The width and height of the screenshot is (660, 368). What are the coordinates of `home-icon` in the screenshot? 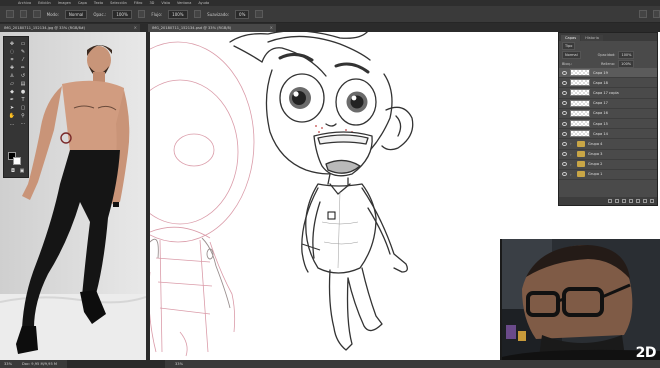 It's located at (10, 14).